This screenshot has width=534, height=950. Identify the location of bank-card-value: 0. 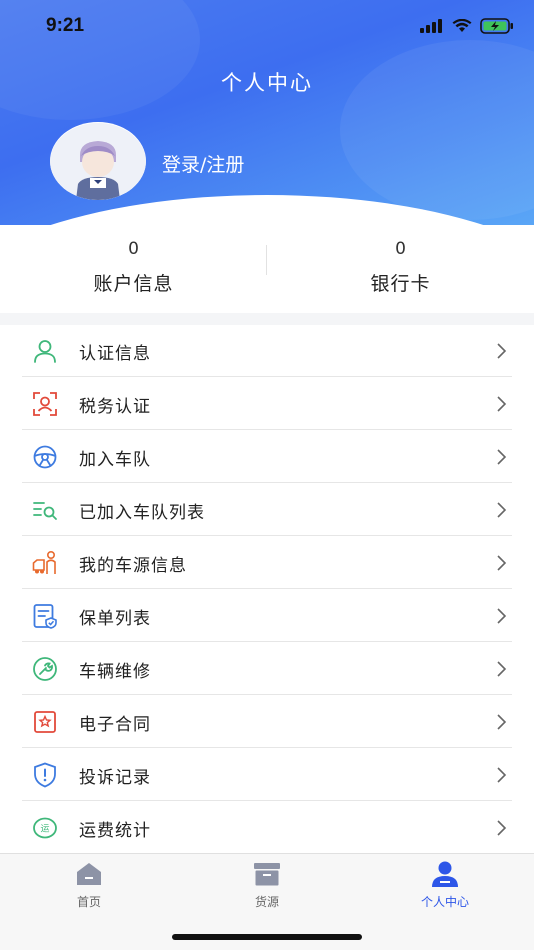
(400, 249).